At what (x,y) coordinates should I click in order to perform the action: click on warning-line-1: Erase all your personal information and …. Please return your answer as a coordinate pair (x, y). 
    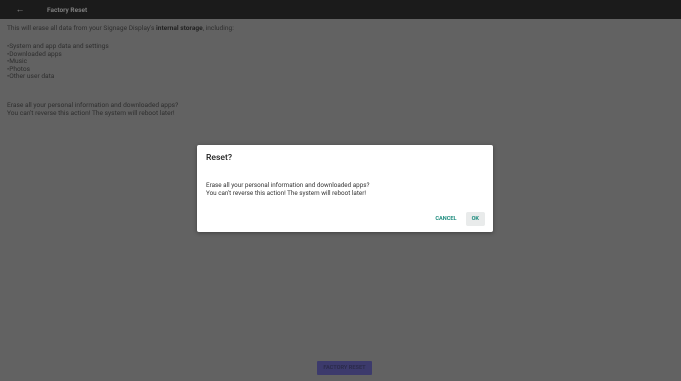
    Looking at the image, I should click on (93, 105).